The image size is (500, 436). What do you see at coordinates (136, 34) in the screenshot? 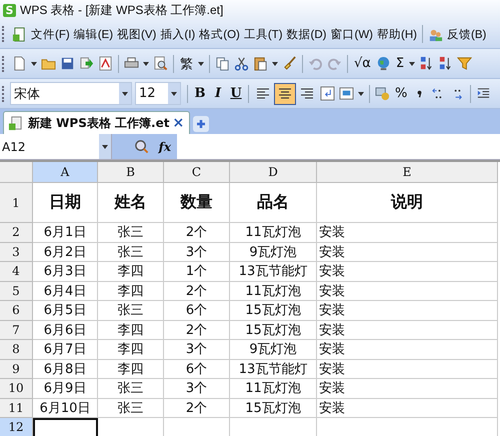
I see `menu-item: 视图(V)` at bounding box center [136, 34].